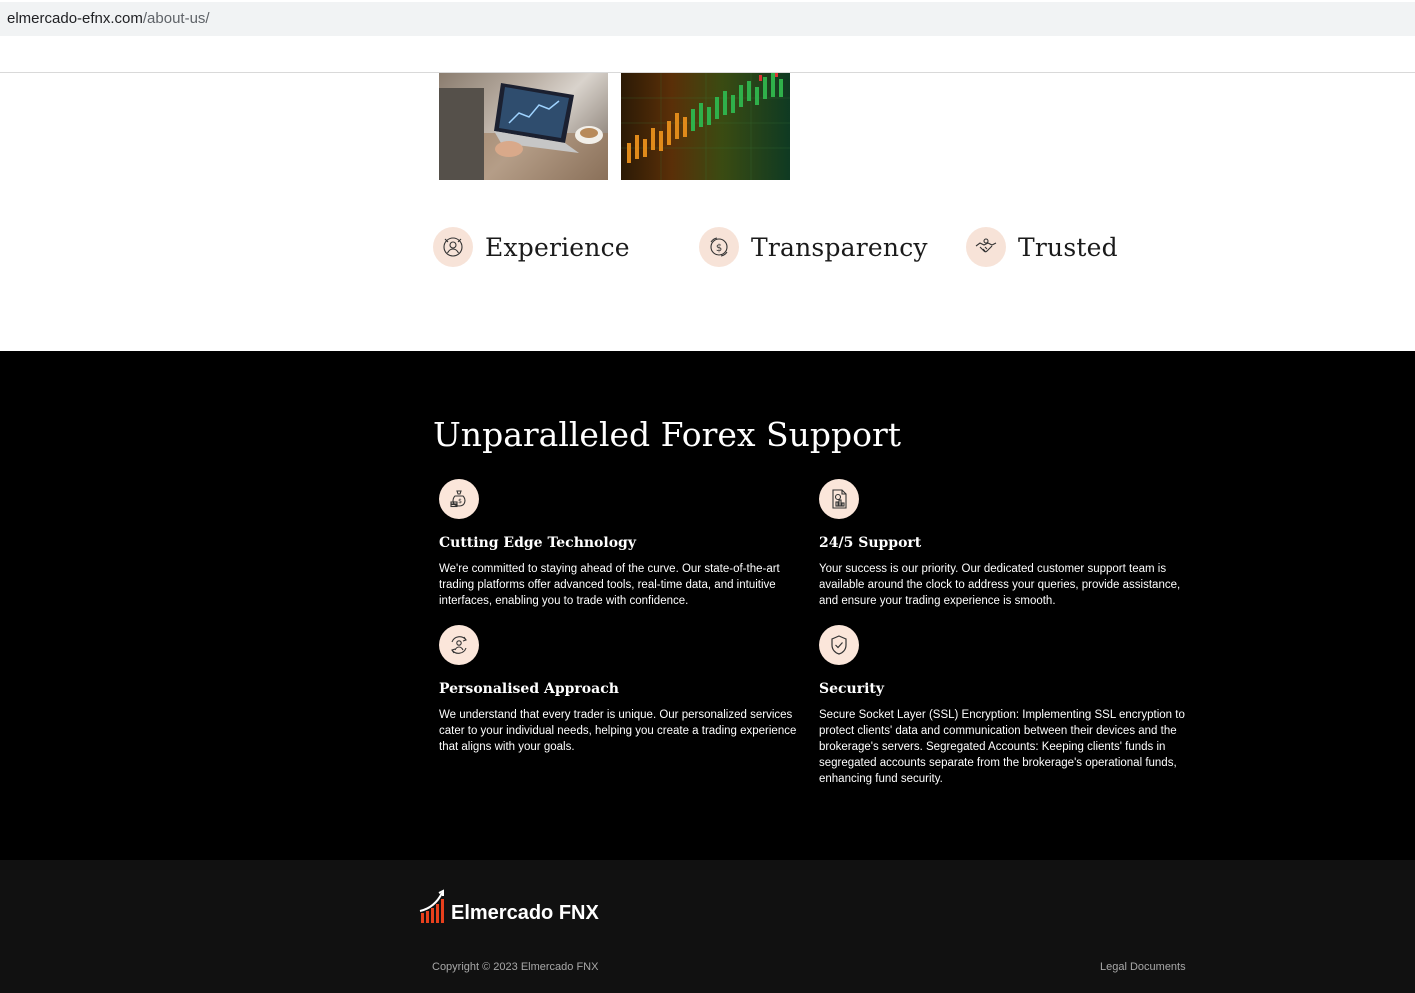 The width and height of the screenshot is (1415, 993). What do you see at coordinates (525, 913) in the screenshot?
I see `brand-name: Elmercado FNX` at bounding box center [525, 913].